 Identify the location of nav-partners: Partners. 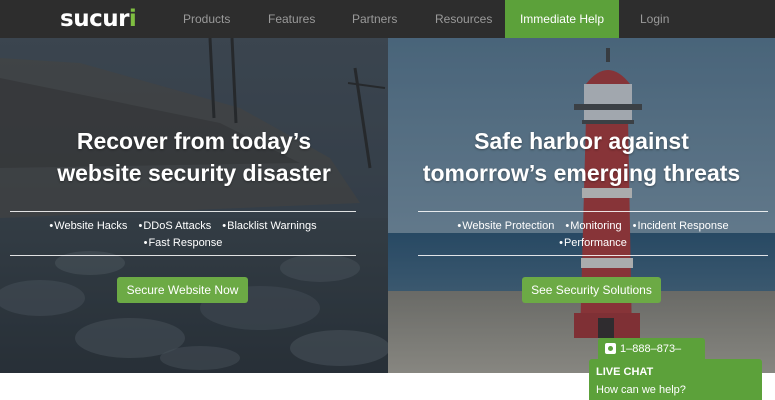
(374, 19).